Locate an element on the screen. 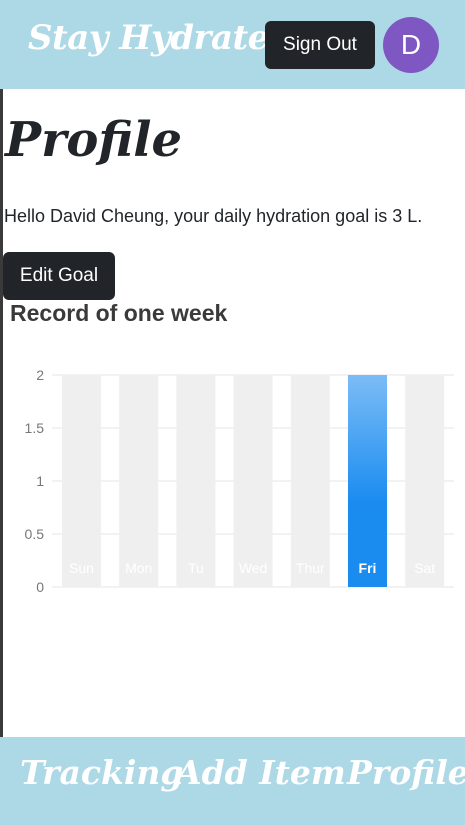  bar-fri is located at coordinates (367, 481).